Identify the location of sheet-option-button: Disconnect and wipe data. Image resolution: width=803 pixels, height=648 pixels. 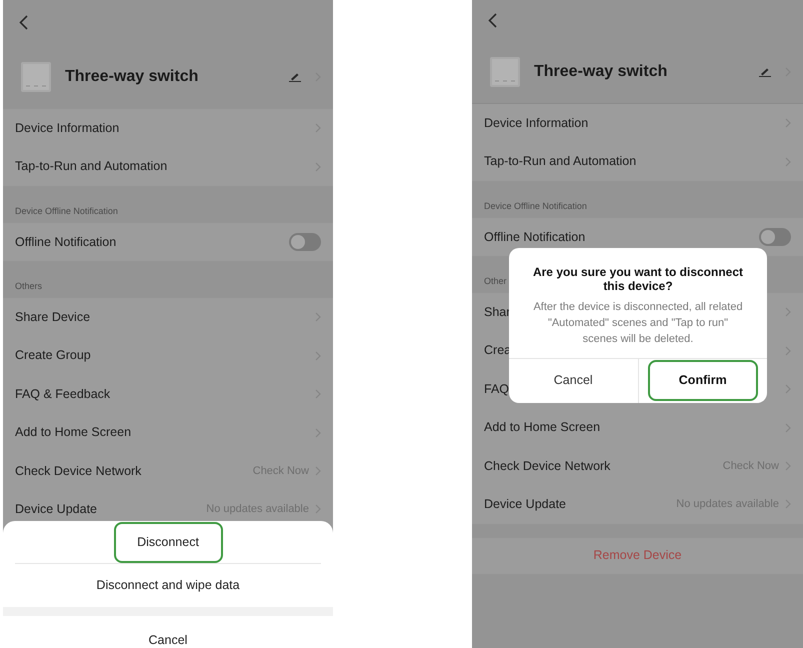
(168, 585).